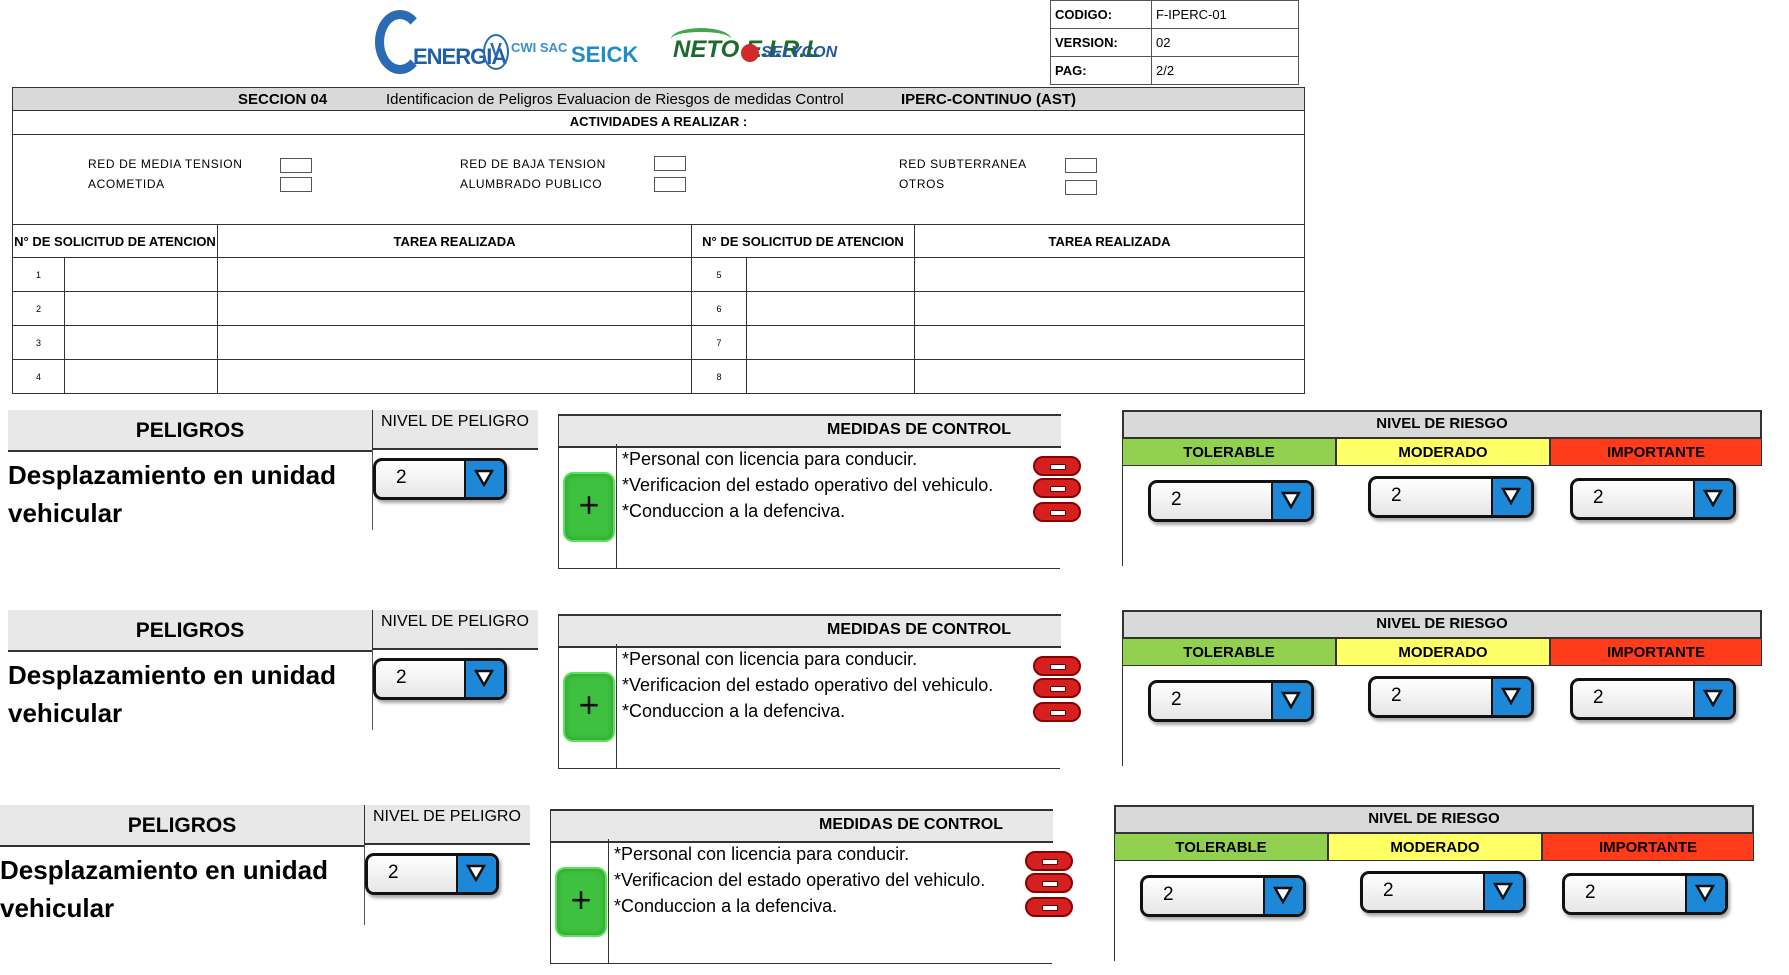  Describe the element at coordinates (670, 184) in the screenshot. I see `activity-checkbox-alumbrado` at that location.